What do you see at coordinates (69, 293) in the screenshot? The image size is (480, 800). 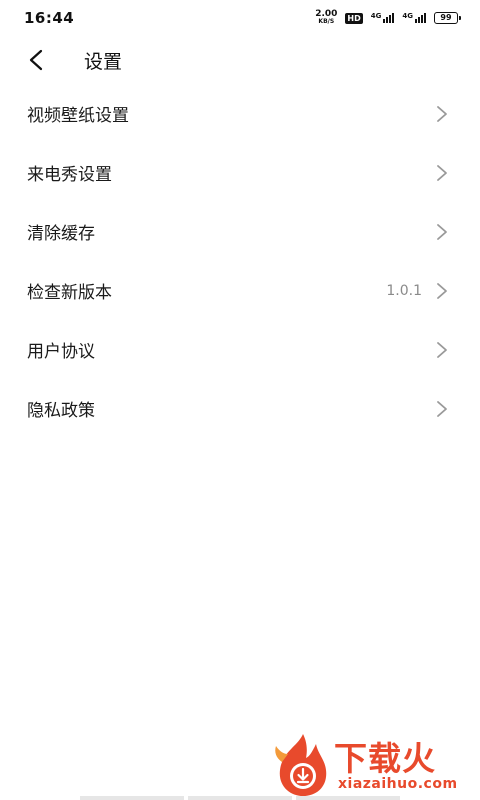 I see `setting-label: 检查新版本` at bounding box center [69, 293].